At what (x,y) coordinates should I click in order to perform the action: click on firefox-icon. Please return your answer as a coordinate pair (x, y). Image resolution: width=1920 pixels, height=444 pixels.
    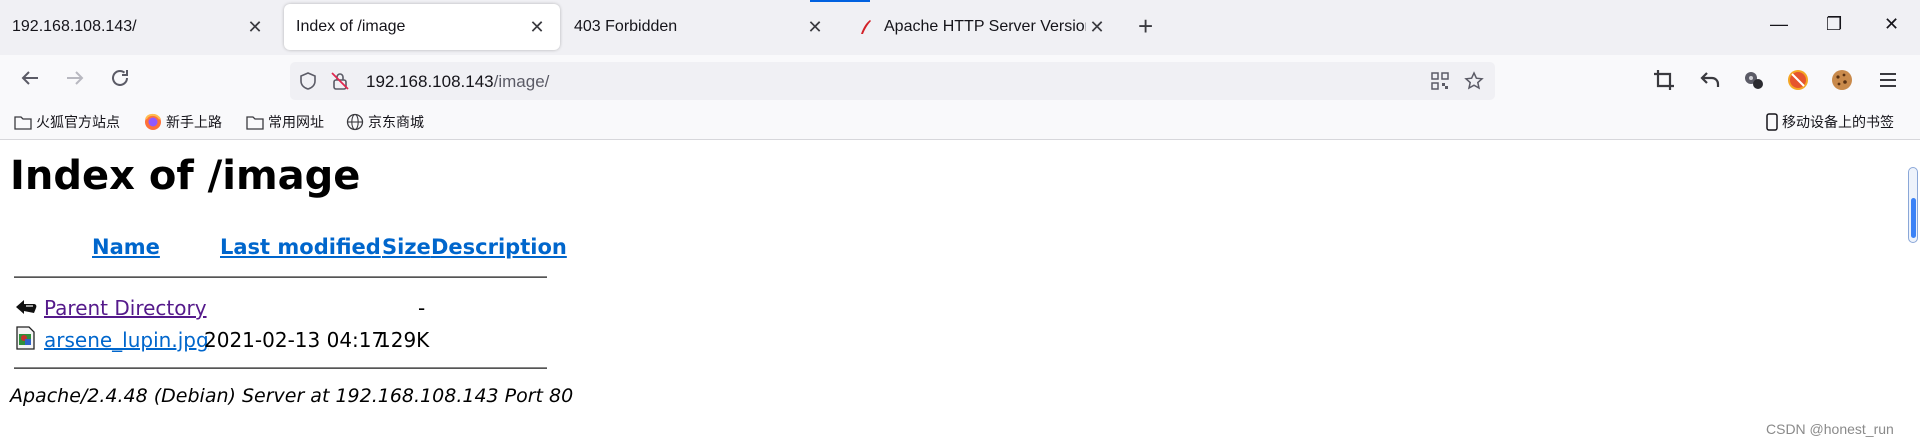
    Looking at the image, I should click on (153, 121).